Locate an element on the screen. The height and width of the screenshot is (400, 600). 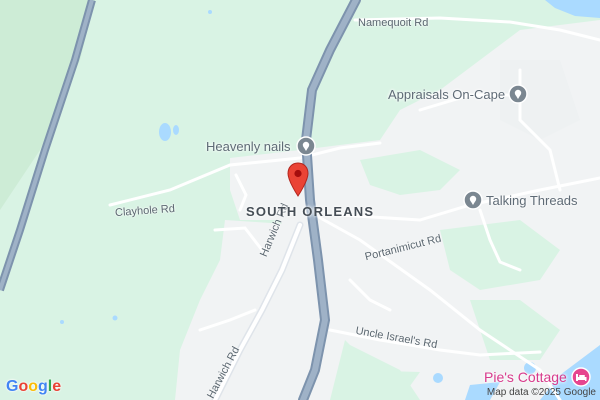
poi-label: Pie's Cottage is located at coordinates (525, 377).